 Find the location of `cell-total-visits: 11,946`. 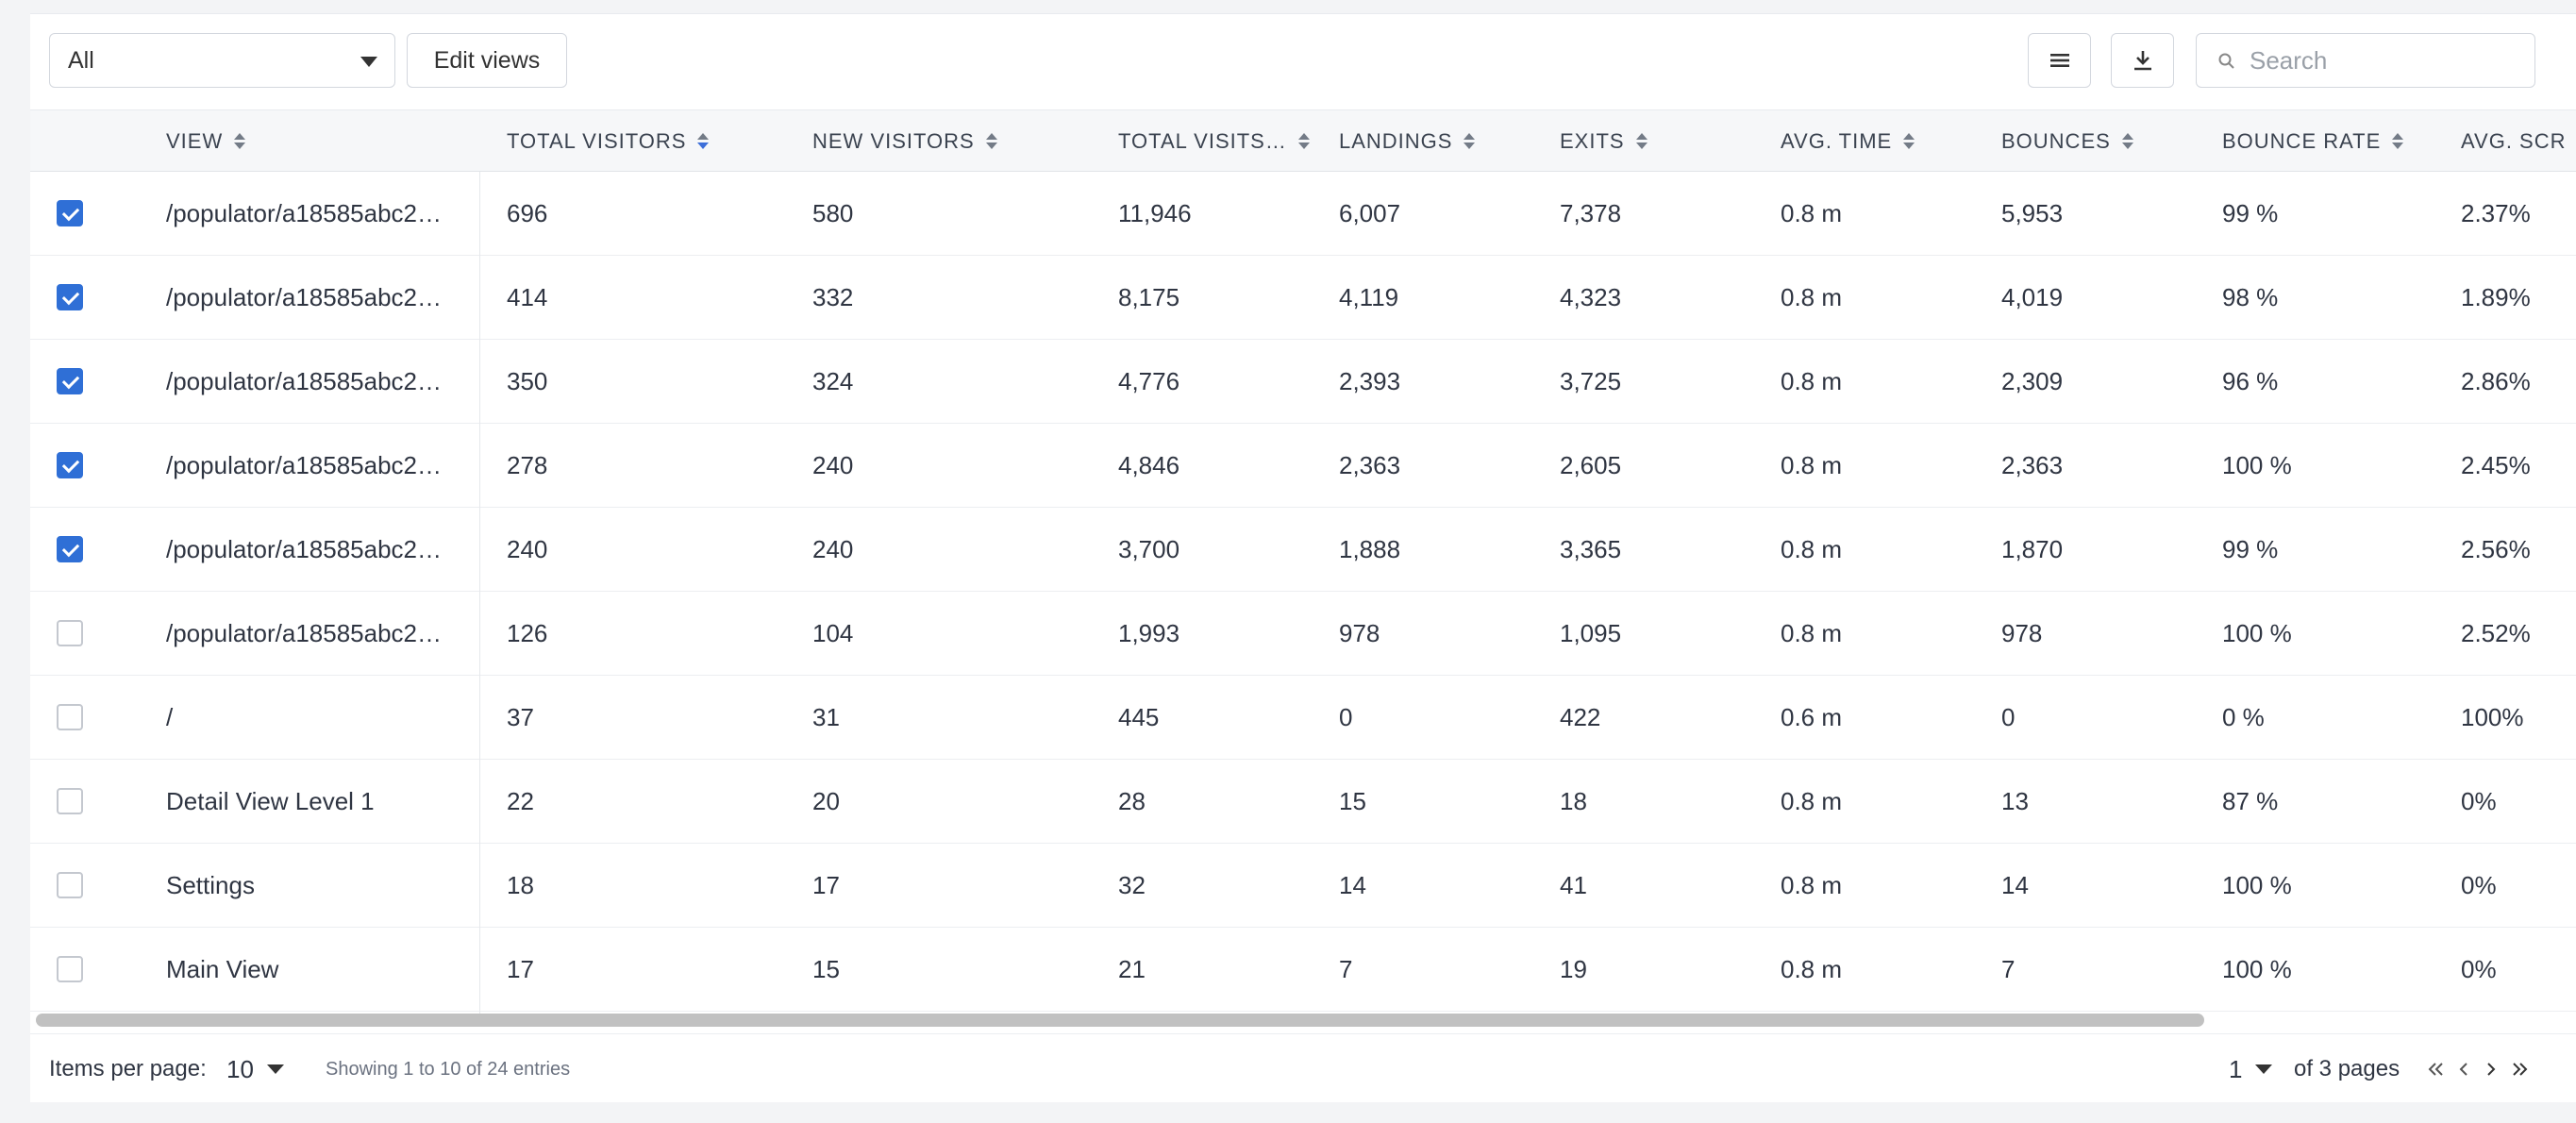

cell-total-visits: 11,946 is located at coordinates (1155, 212).